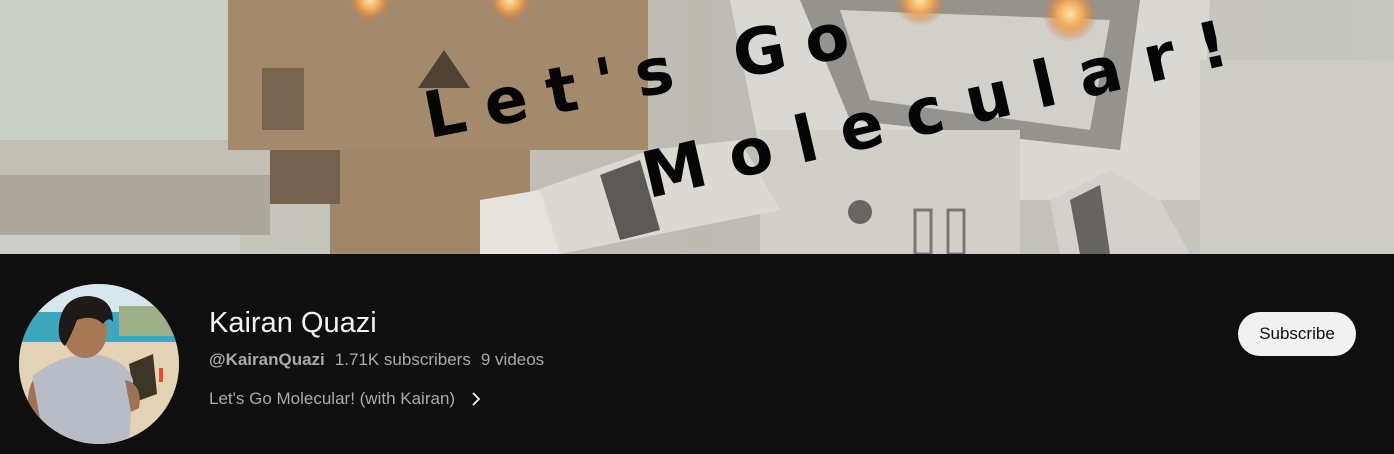 Image resolution: width=1394 pixels, height=454 pixels. Describe the element at coordinates (1297, 334) in the screenshot. I see `subscribe-button: Subscribe` at that location.